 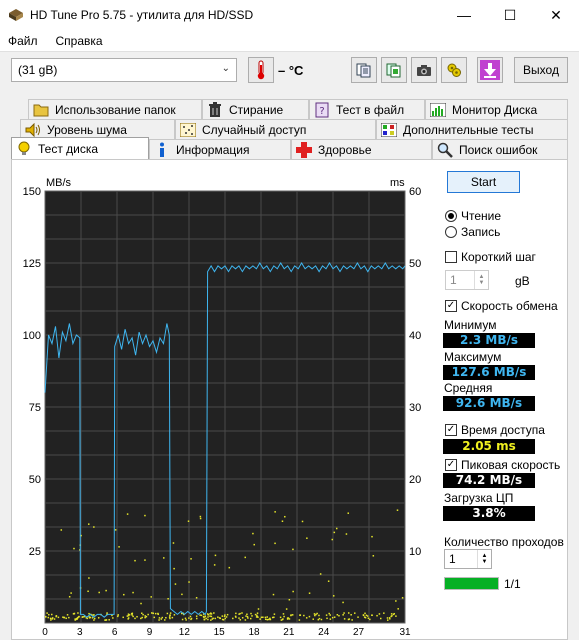 I want to click on burst-rate-checkbox: ✓ Пиковая скорость, so click(x=502, y=465).